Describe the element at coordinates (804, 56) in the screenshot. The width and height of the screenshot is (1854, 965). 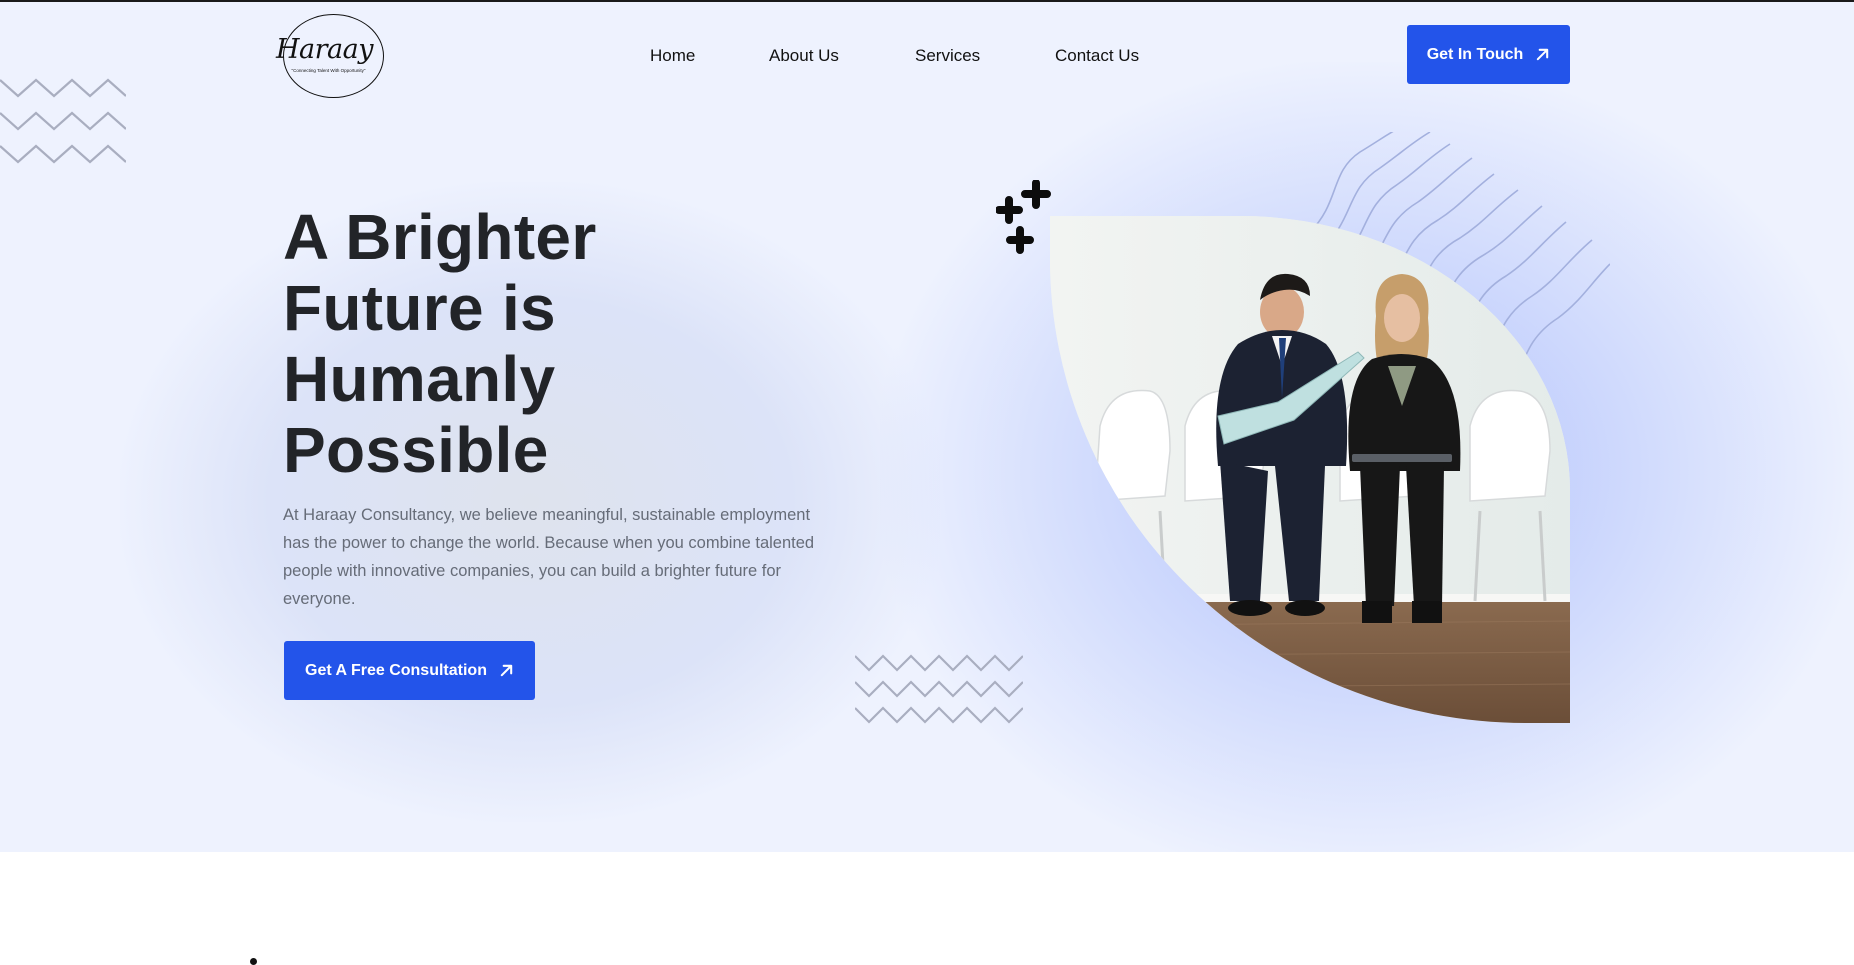
I see `nav-item-about-us: About Us` at that location.